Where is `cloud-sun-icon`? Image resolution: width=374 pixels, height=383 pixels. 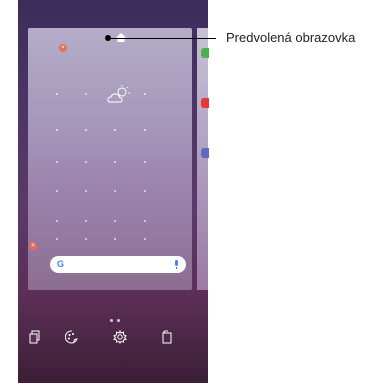
cloud-sun-icon is located at coordinates (119, 95).